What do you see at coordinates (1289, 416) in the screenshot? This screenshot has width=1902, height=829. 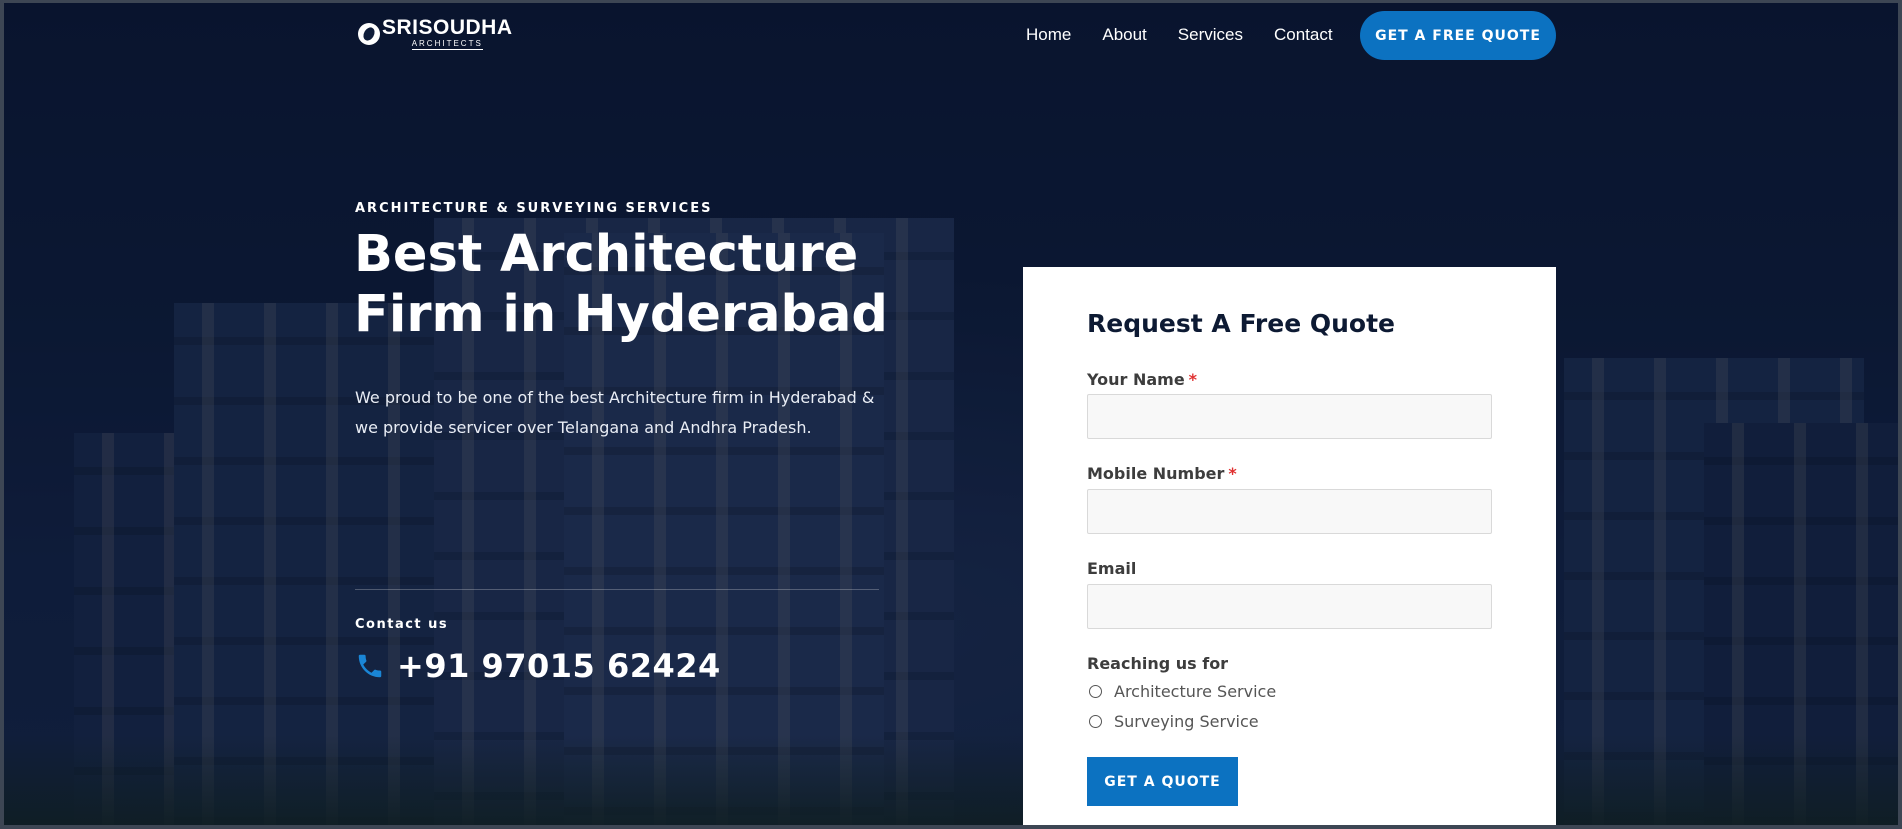 I see `name-input` at bounding box center [1289, 416].